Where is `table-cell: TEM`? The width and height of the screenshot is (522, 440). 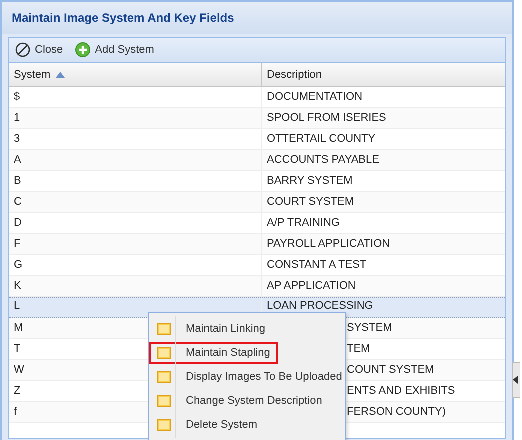 table-cell: TEM is located at coordinates (358, 349).